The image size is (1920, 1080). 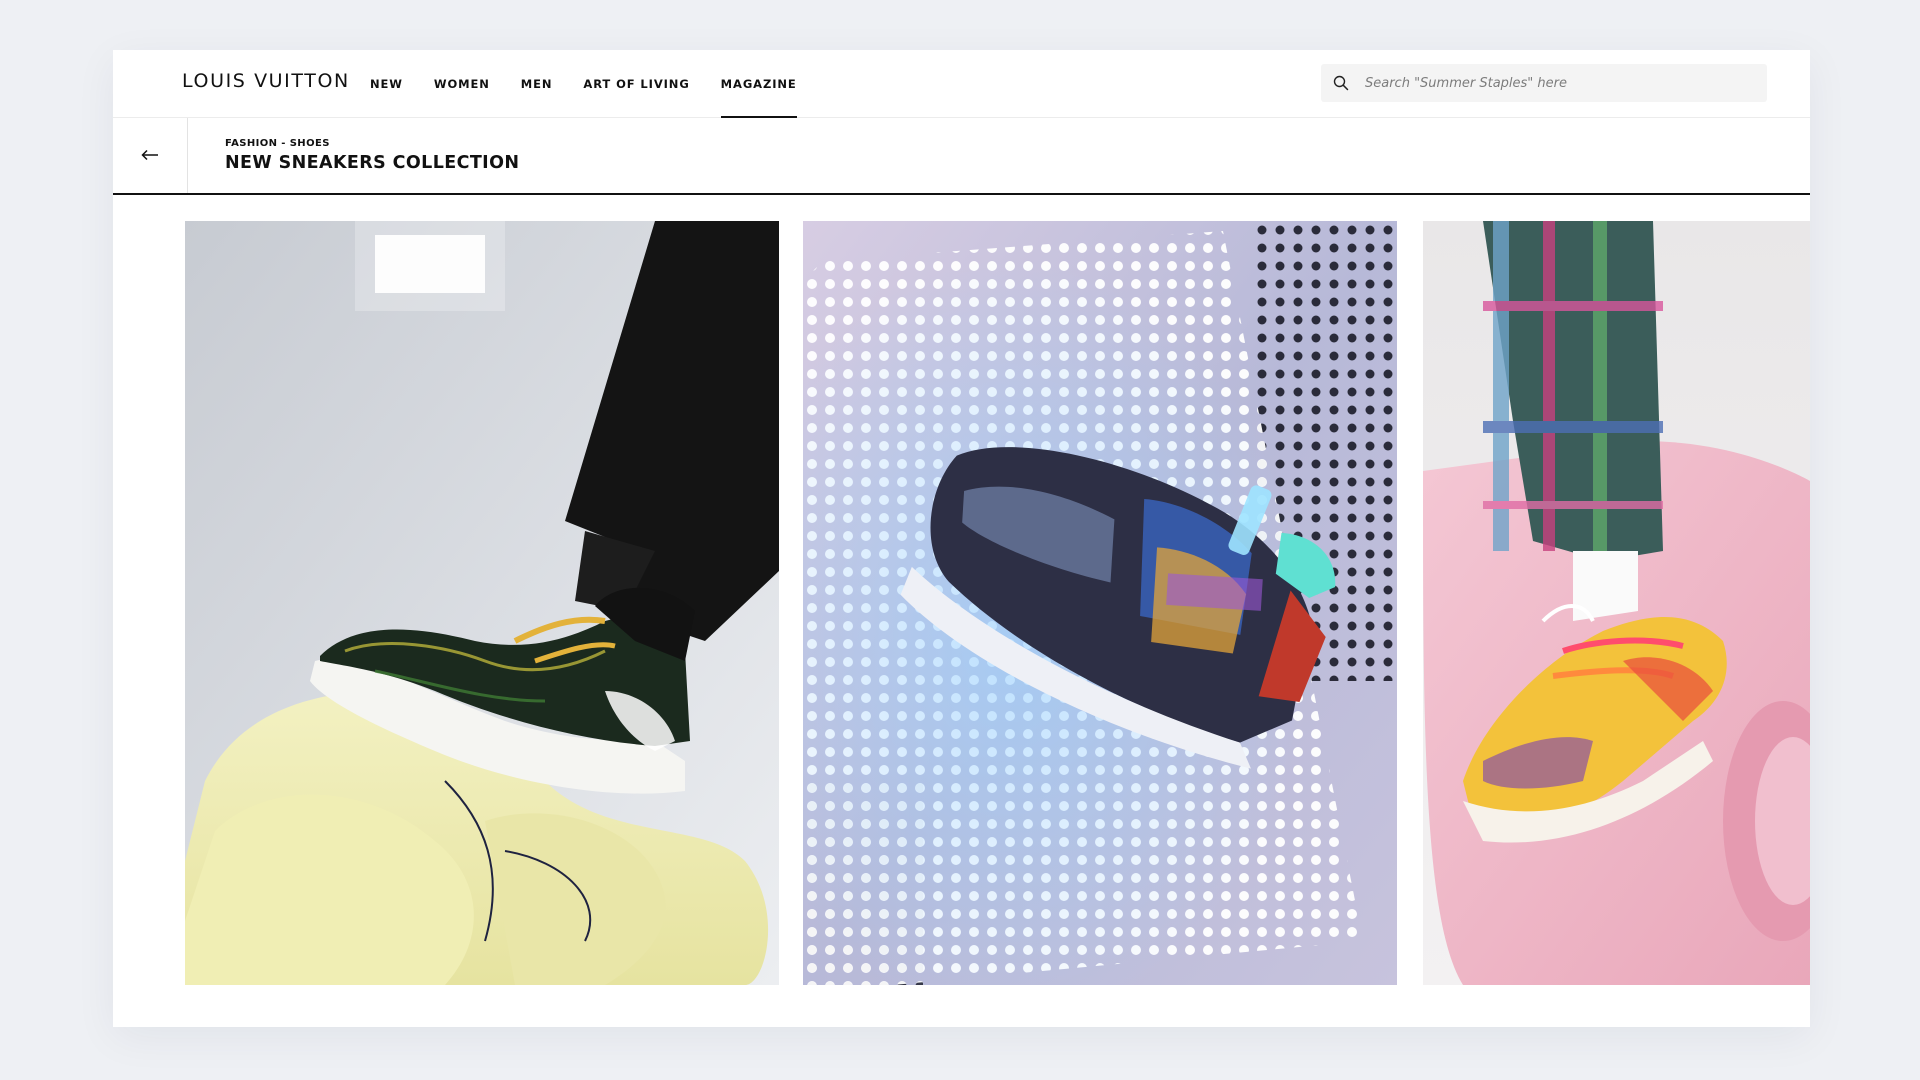 What do you see at coordinates (636, 83) in the screenshot?
I see `nav-item-art-of-living: ART OF LIVING` at bounding box center [636, 83].